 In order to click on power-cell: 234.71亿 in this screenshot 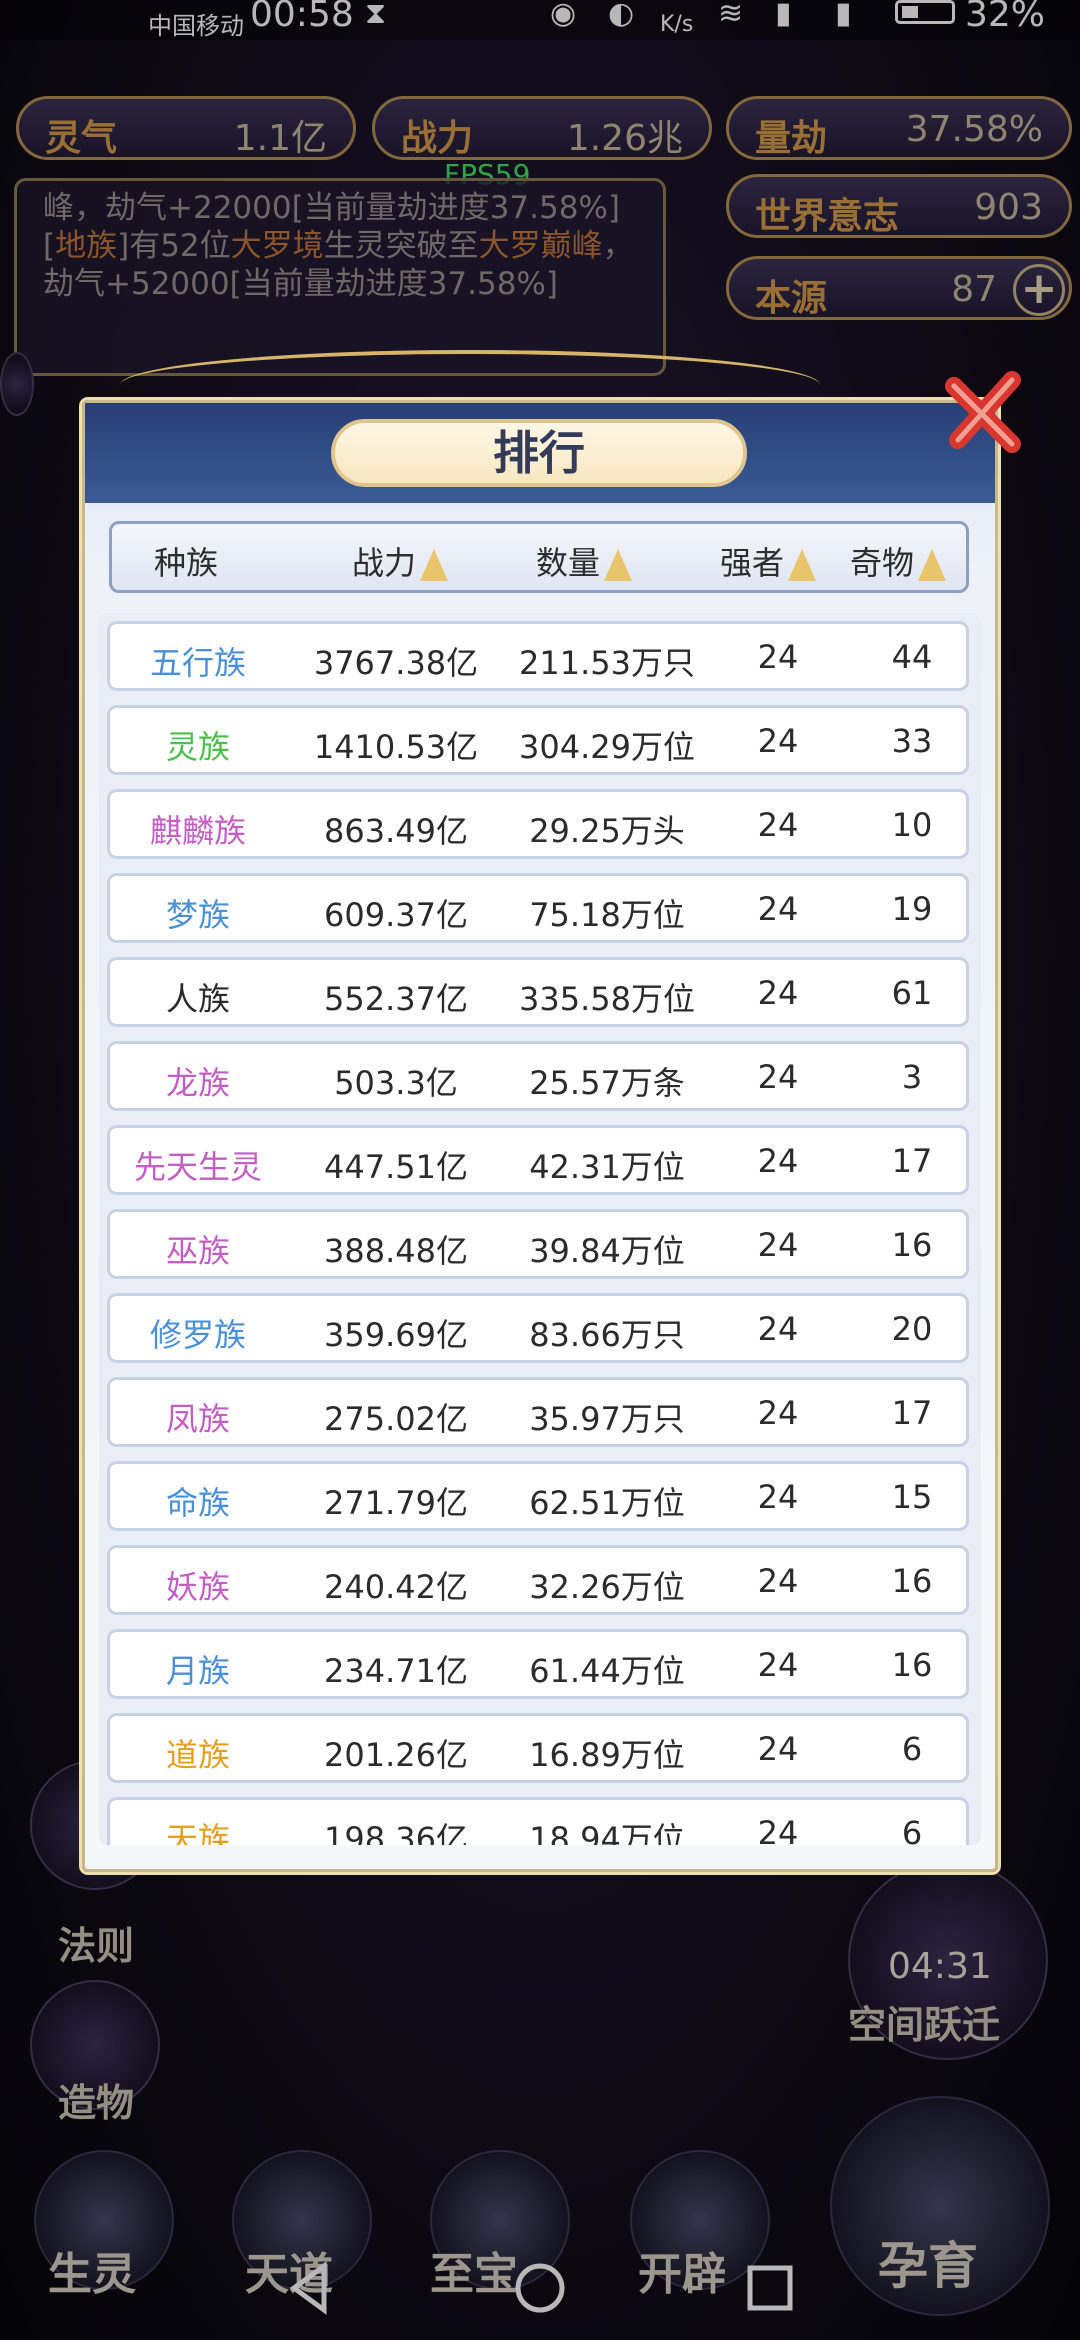, I will do `click(396, 1671)`.